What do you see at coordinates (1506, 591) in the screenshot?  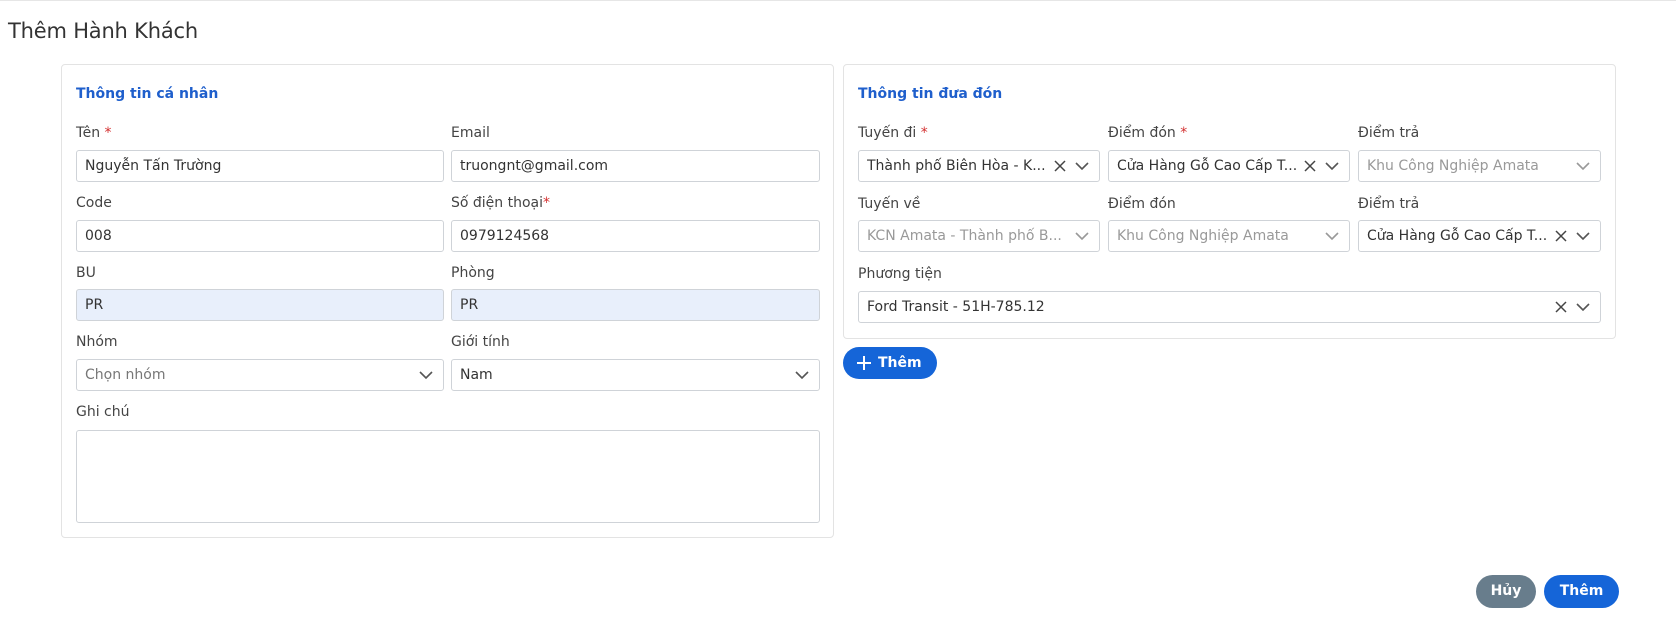 I see `cancel-button: Hủy` at bounding box center [1506, 591].